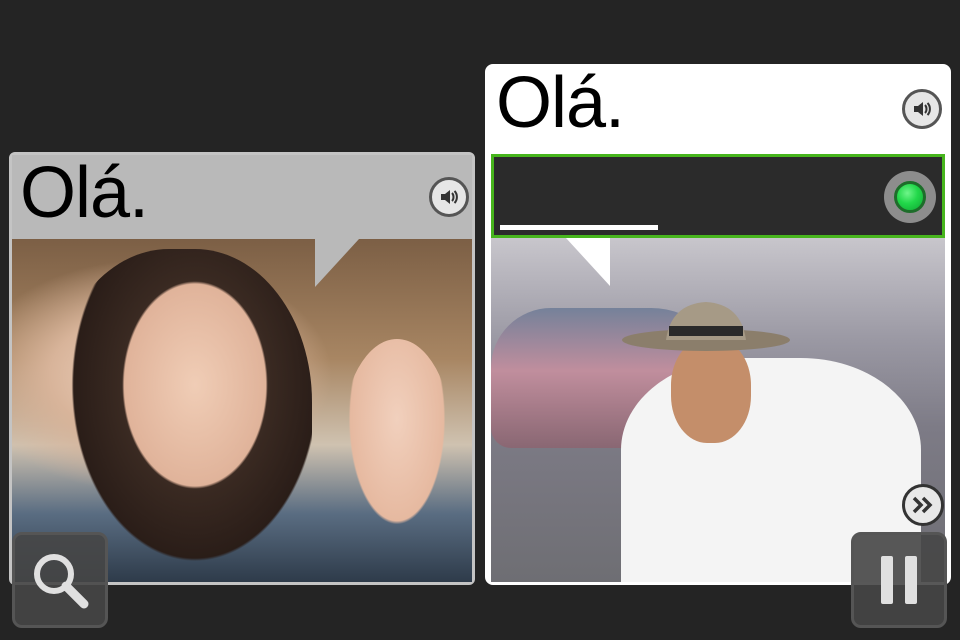 The height and width of the screenshot is (640, 960). I want to click on right-speech-bubble-tail, so click(588, 262).